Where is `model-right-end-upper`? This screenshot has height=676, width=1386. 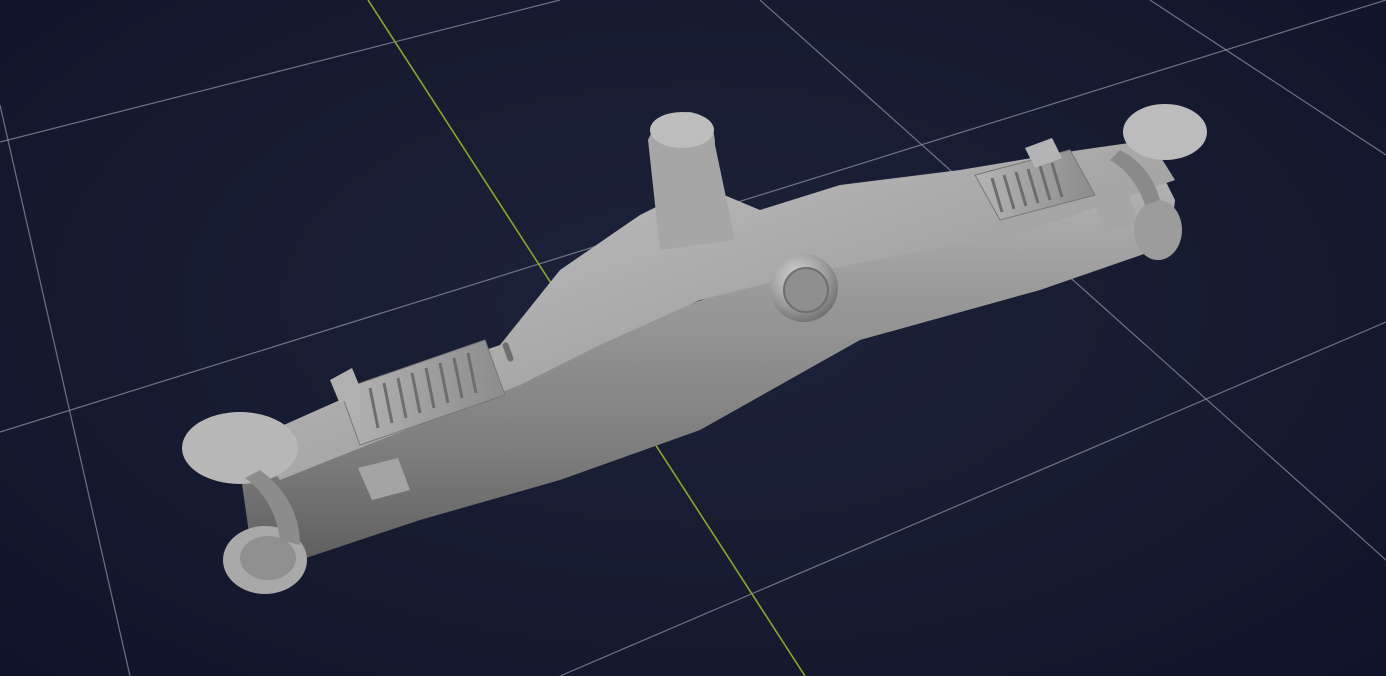
model-right-end-upper is located at coordinates (1165, 132).